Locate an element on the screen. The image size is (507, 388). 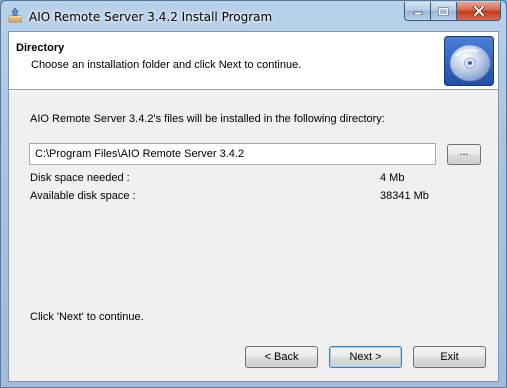
maximize-button is located at coordinates (444, 11).